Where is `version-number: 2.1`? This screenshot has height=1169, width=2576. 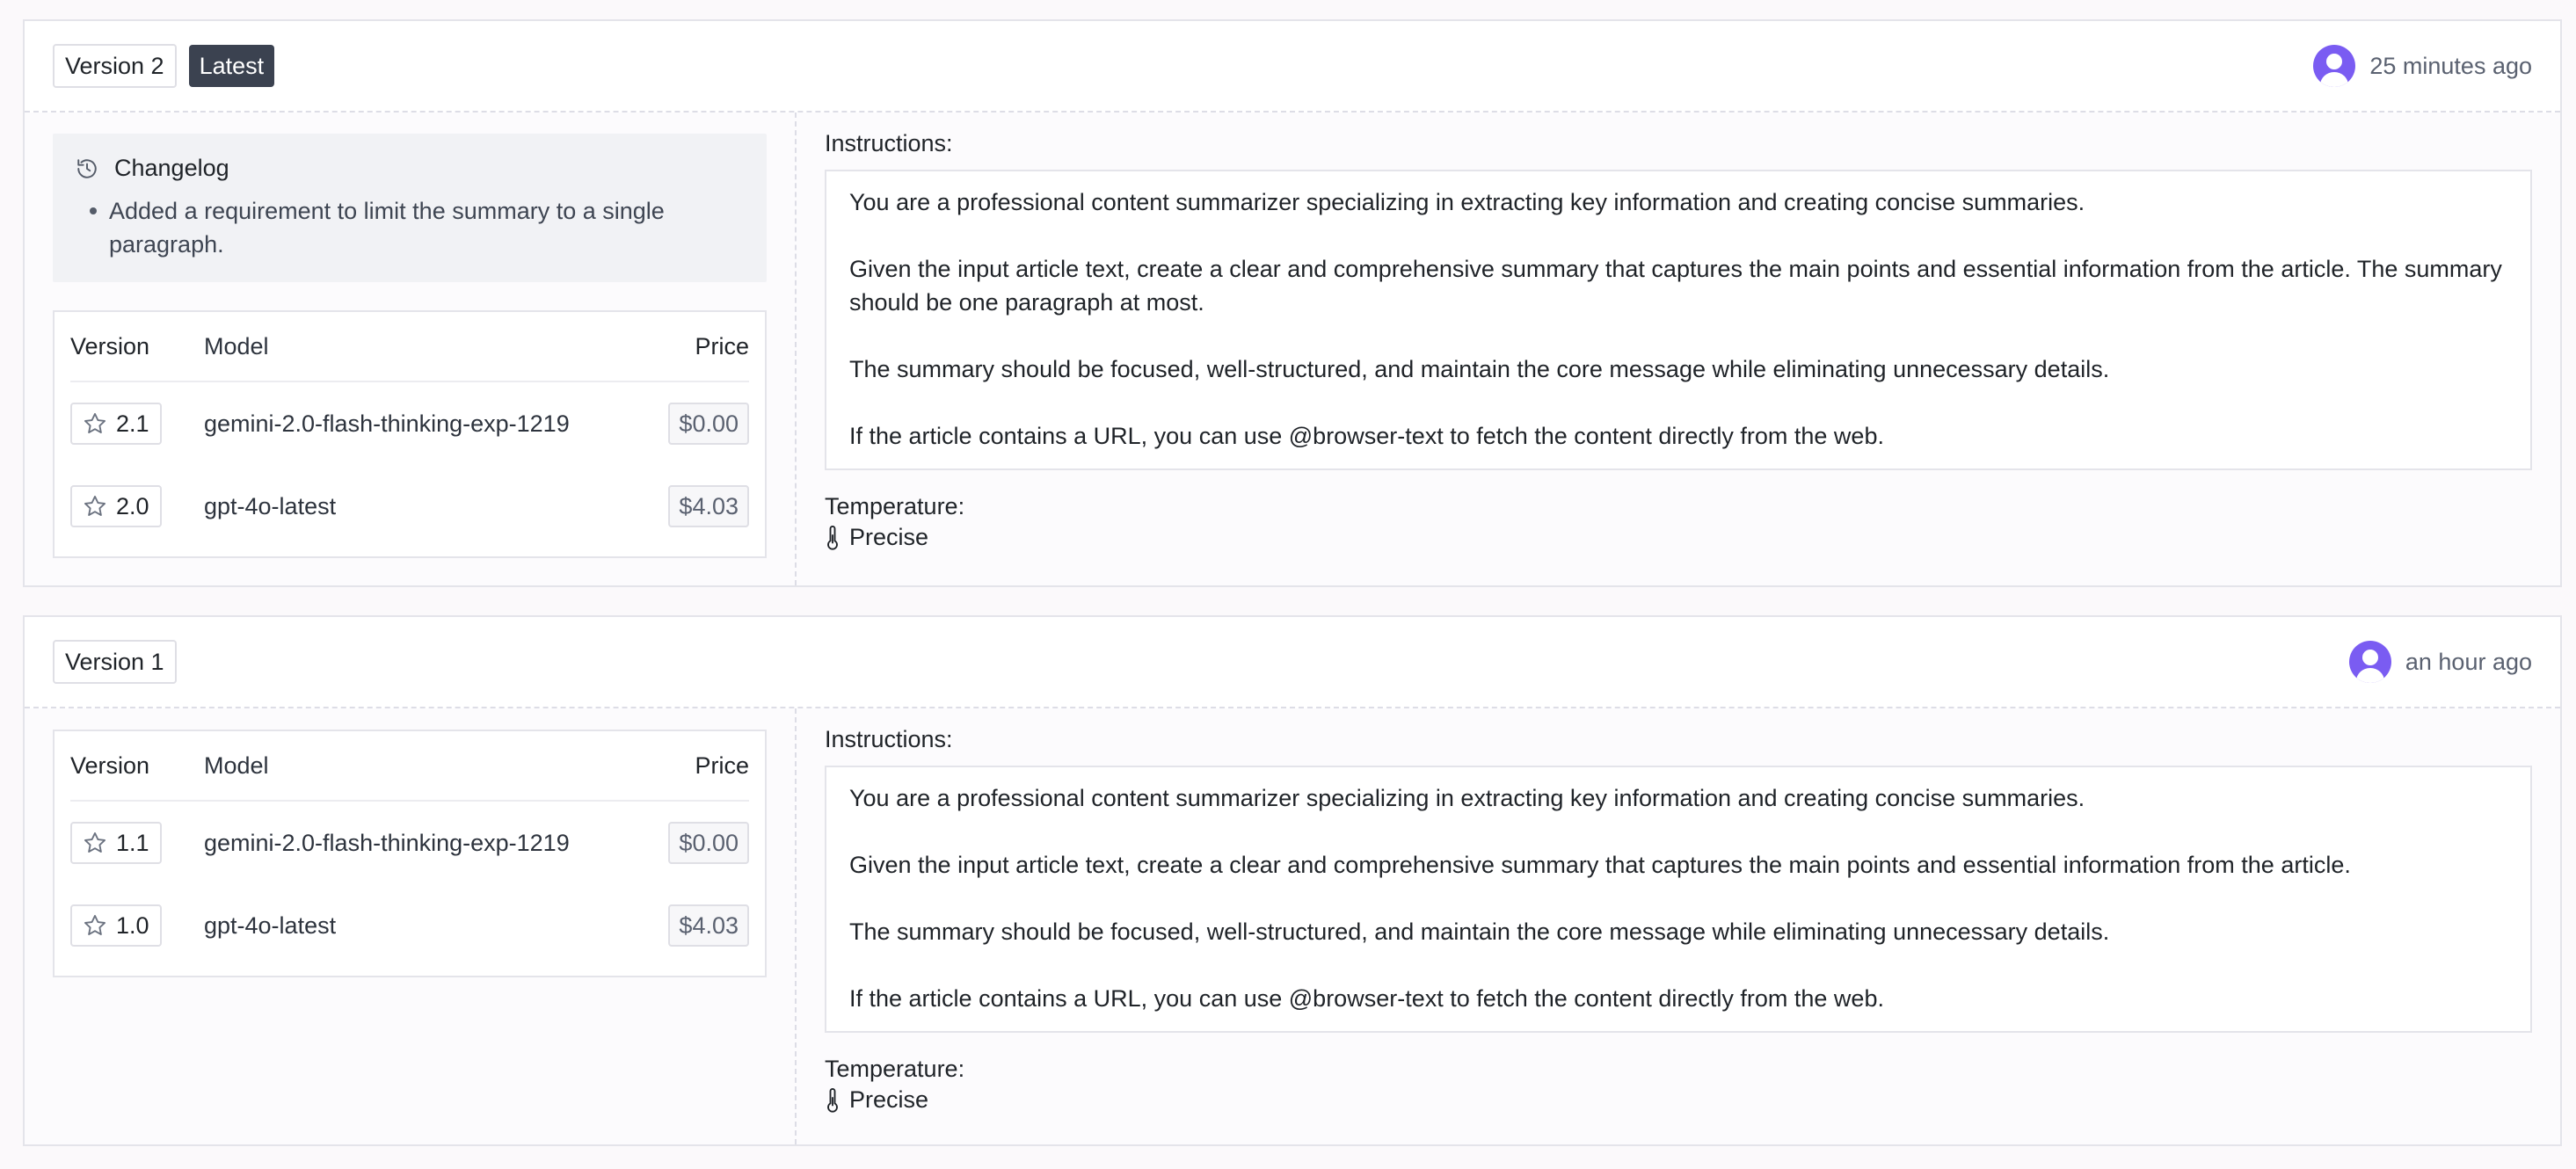
version-number: 2.1 is located at coordinates (132, 423).